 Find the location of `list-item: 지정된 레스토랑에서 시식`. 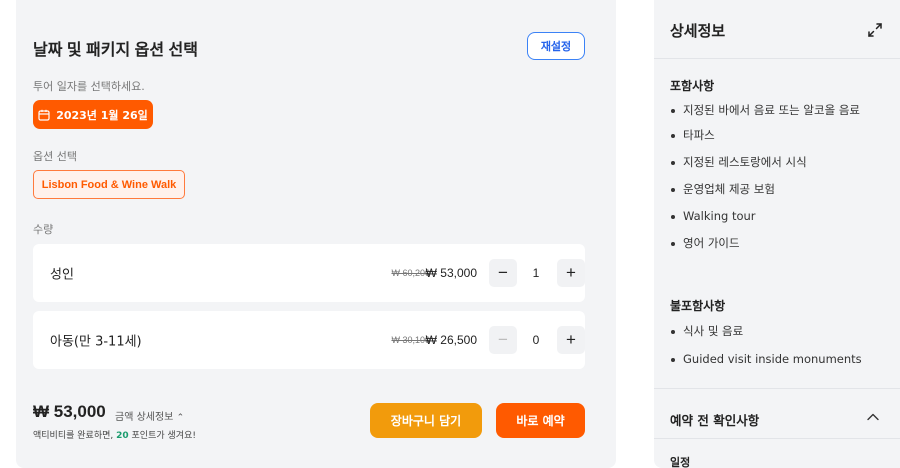

list-item: 지정된 레스토랑에서 시식 is located at coordinates (775, 162).